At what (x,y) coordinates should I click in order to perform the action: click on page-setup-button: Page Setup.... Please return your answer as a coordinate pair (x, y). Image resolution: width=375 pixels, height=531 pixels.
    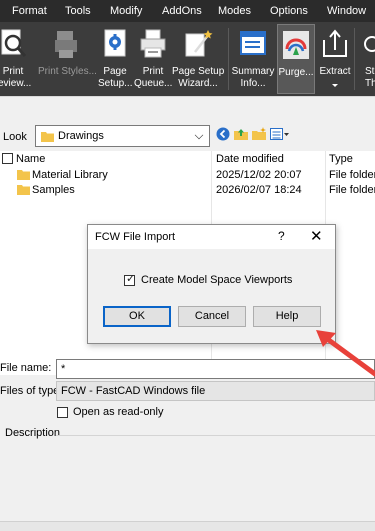
    Looking at the image, I should click on (115, 59).